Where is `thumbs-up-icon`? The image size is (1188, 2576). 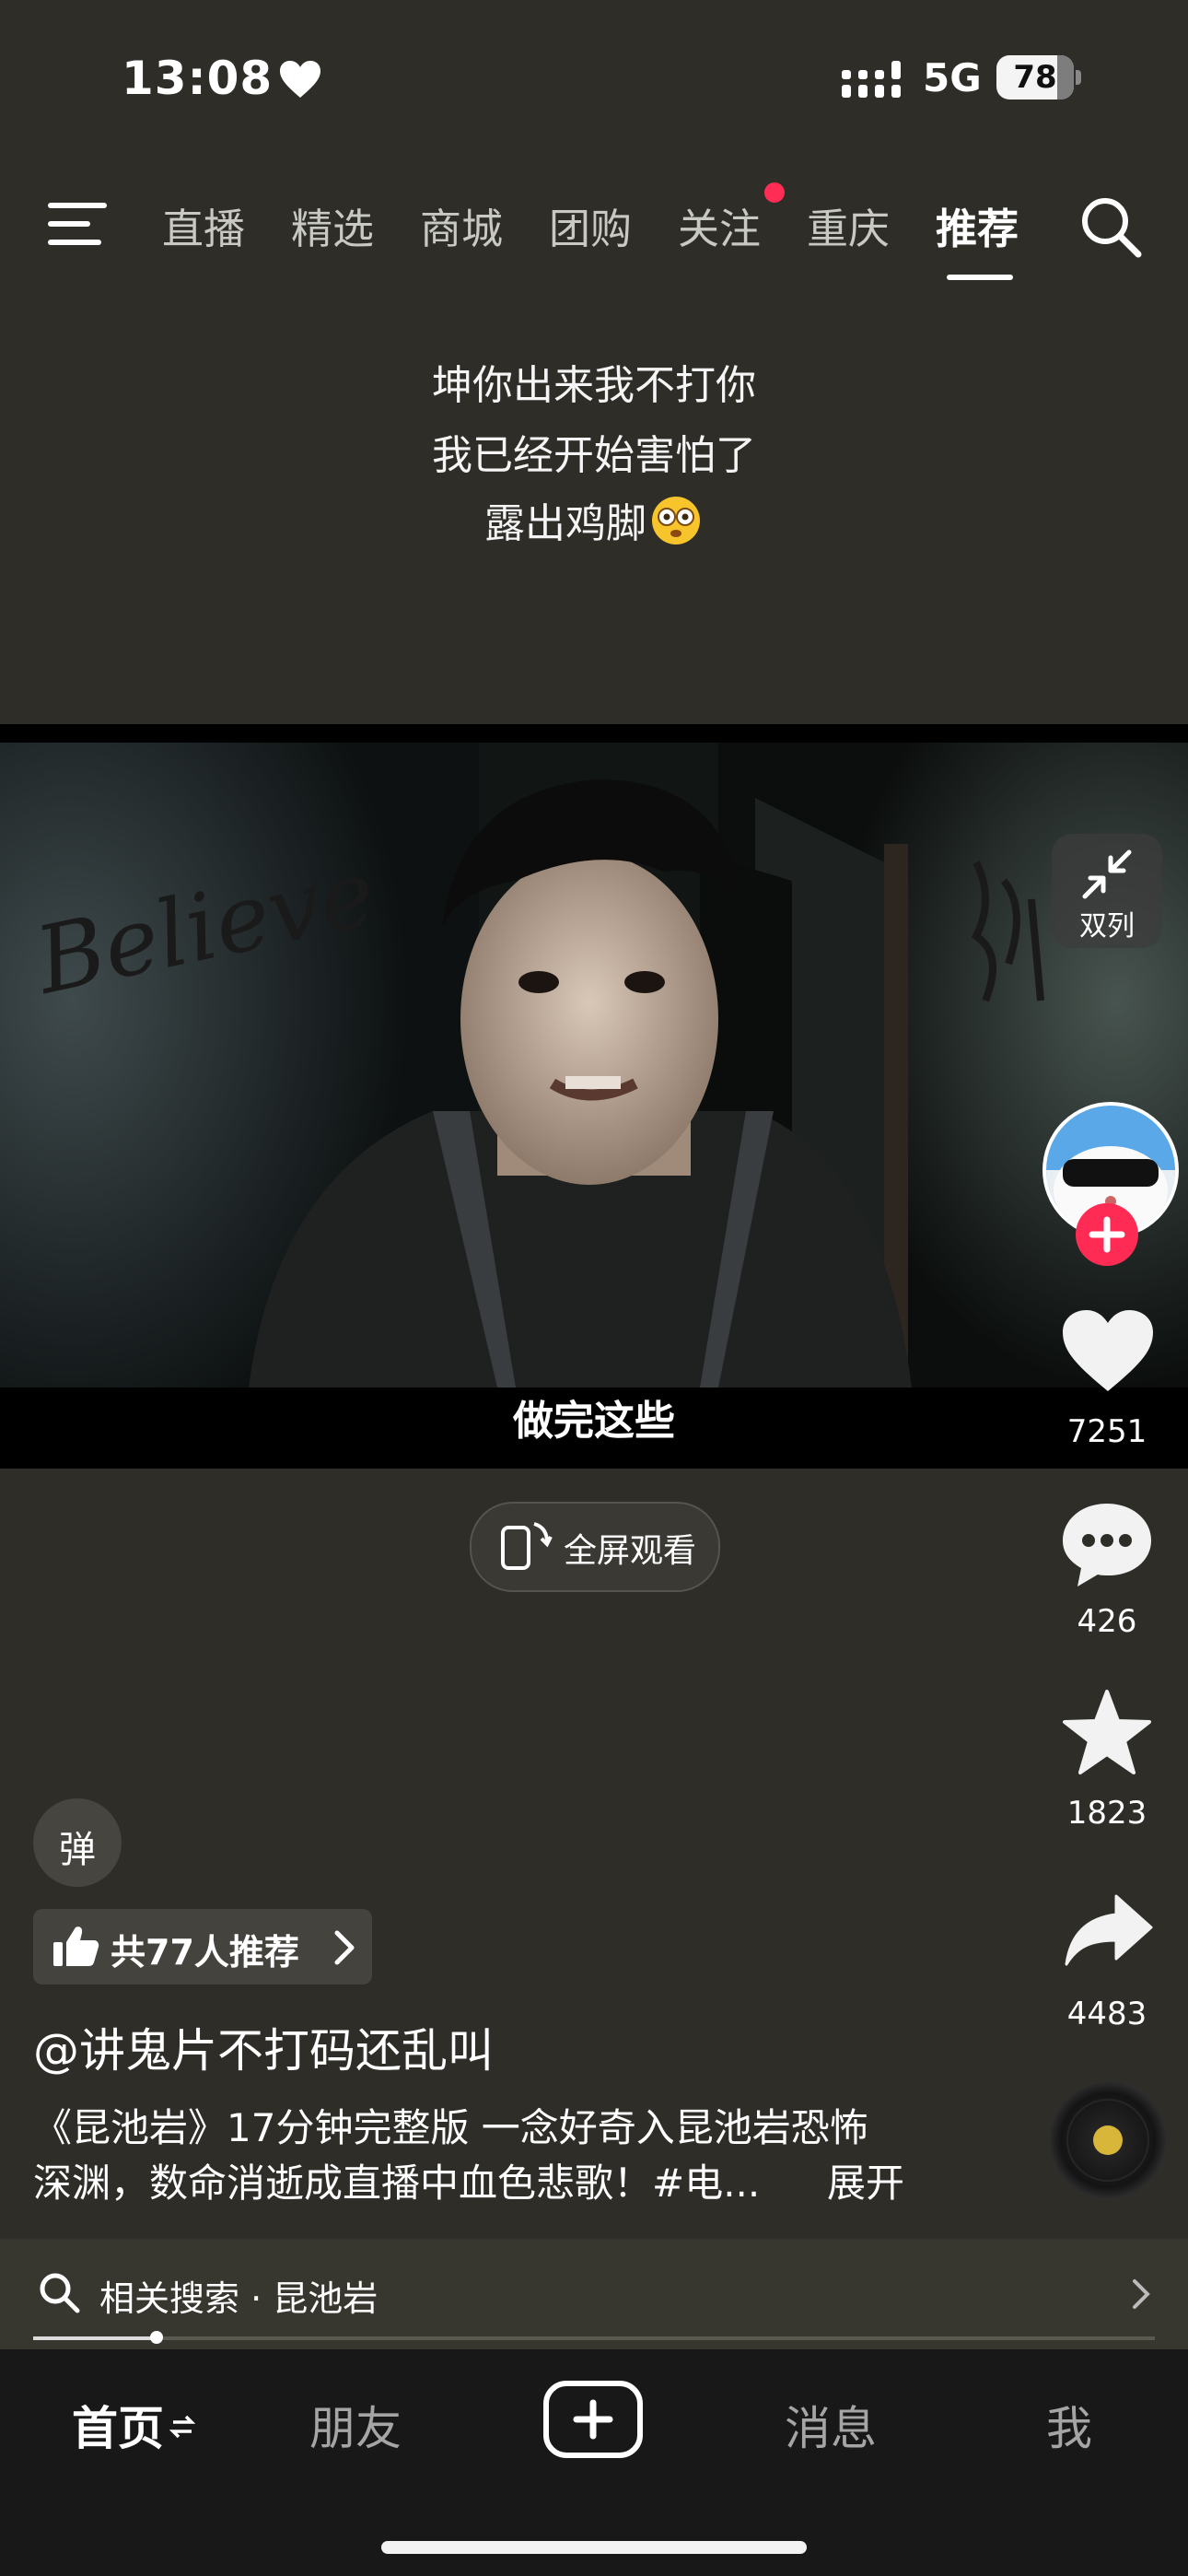 thumbs-up-icon is located at coordinates (76, 1946).